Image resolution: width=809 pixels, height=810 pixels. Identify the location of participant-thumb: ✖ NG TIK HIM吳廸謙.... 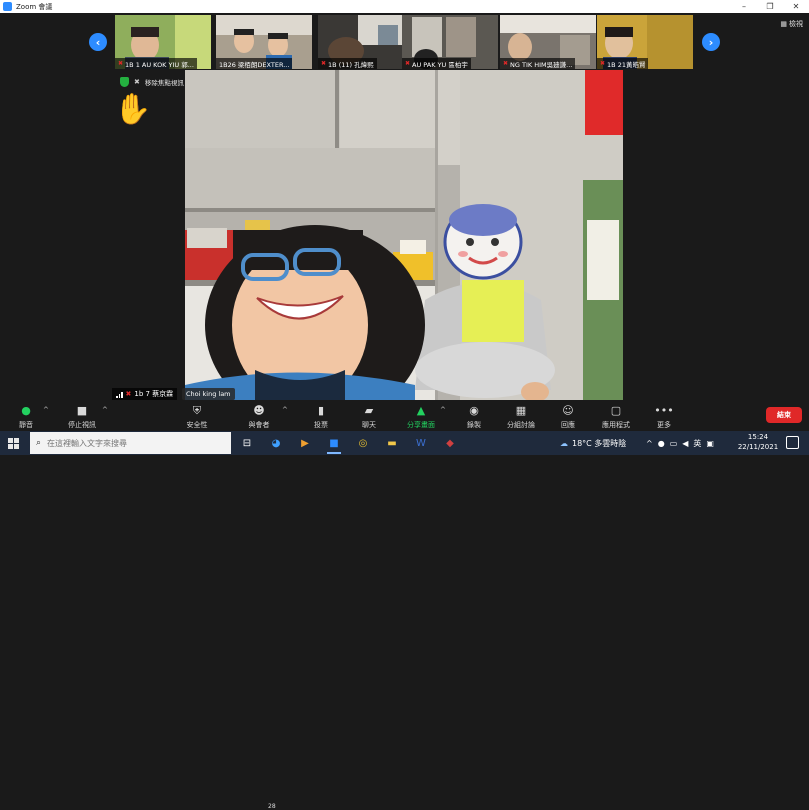
(548, 42).